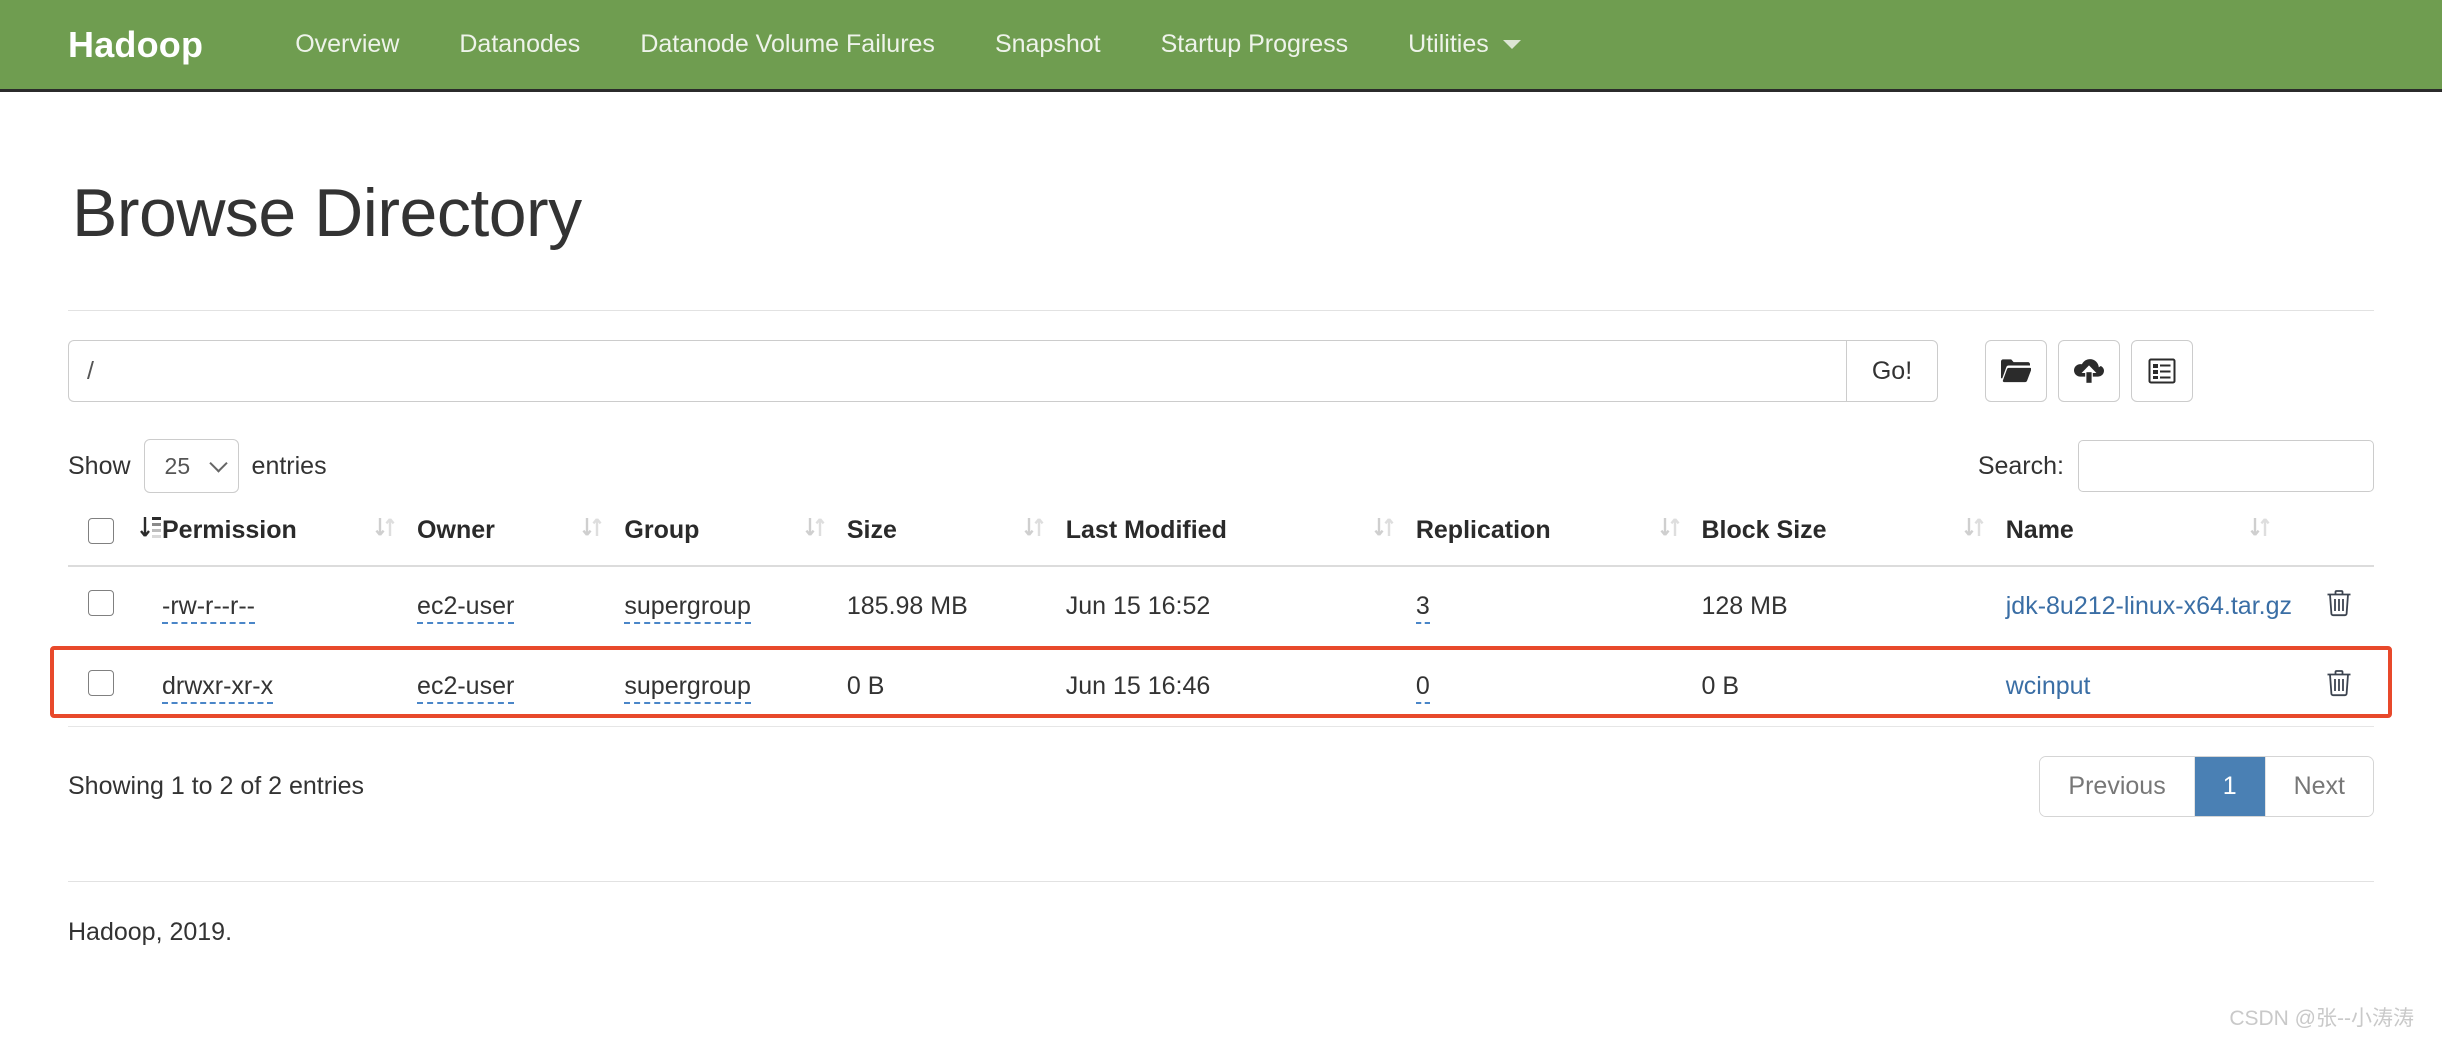 The width and height of the screenshot is (2442, 1042). I want to click on nav-link-startup-progress: Startup Progress, so click(1255, 44).